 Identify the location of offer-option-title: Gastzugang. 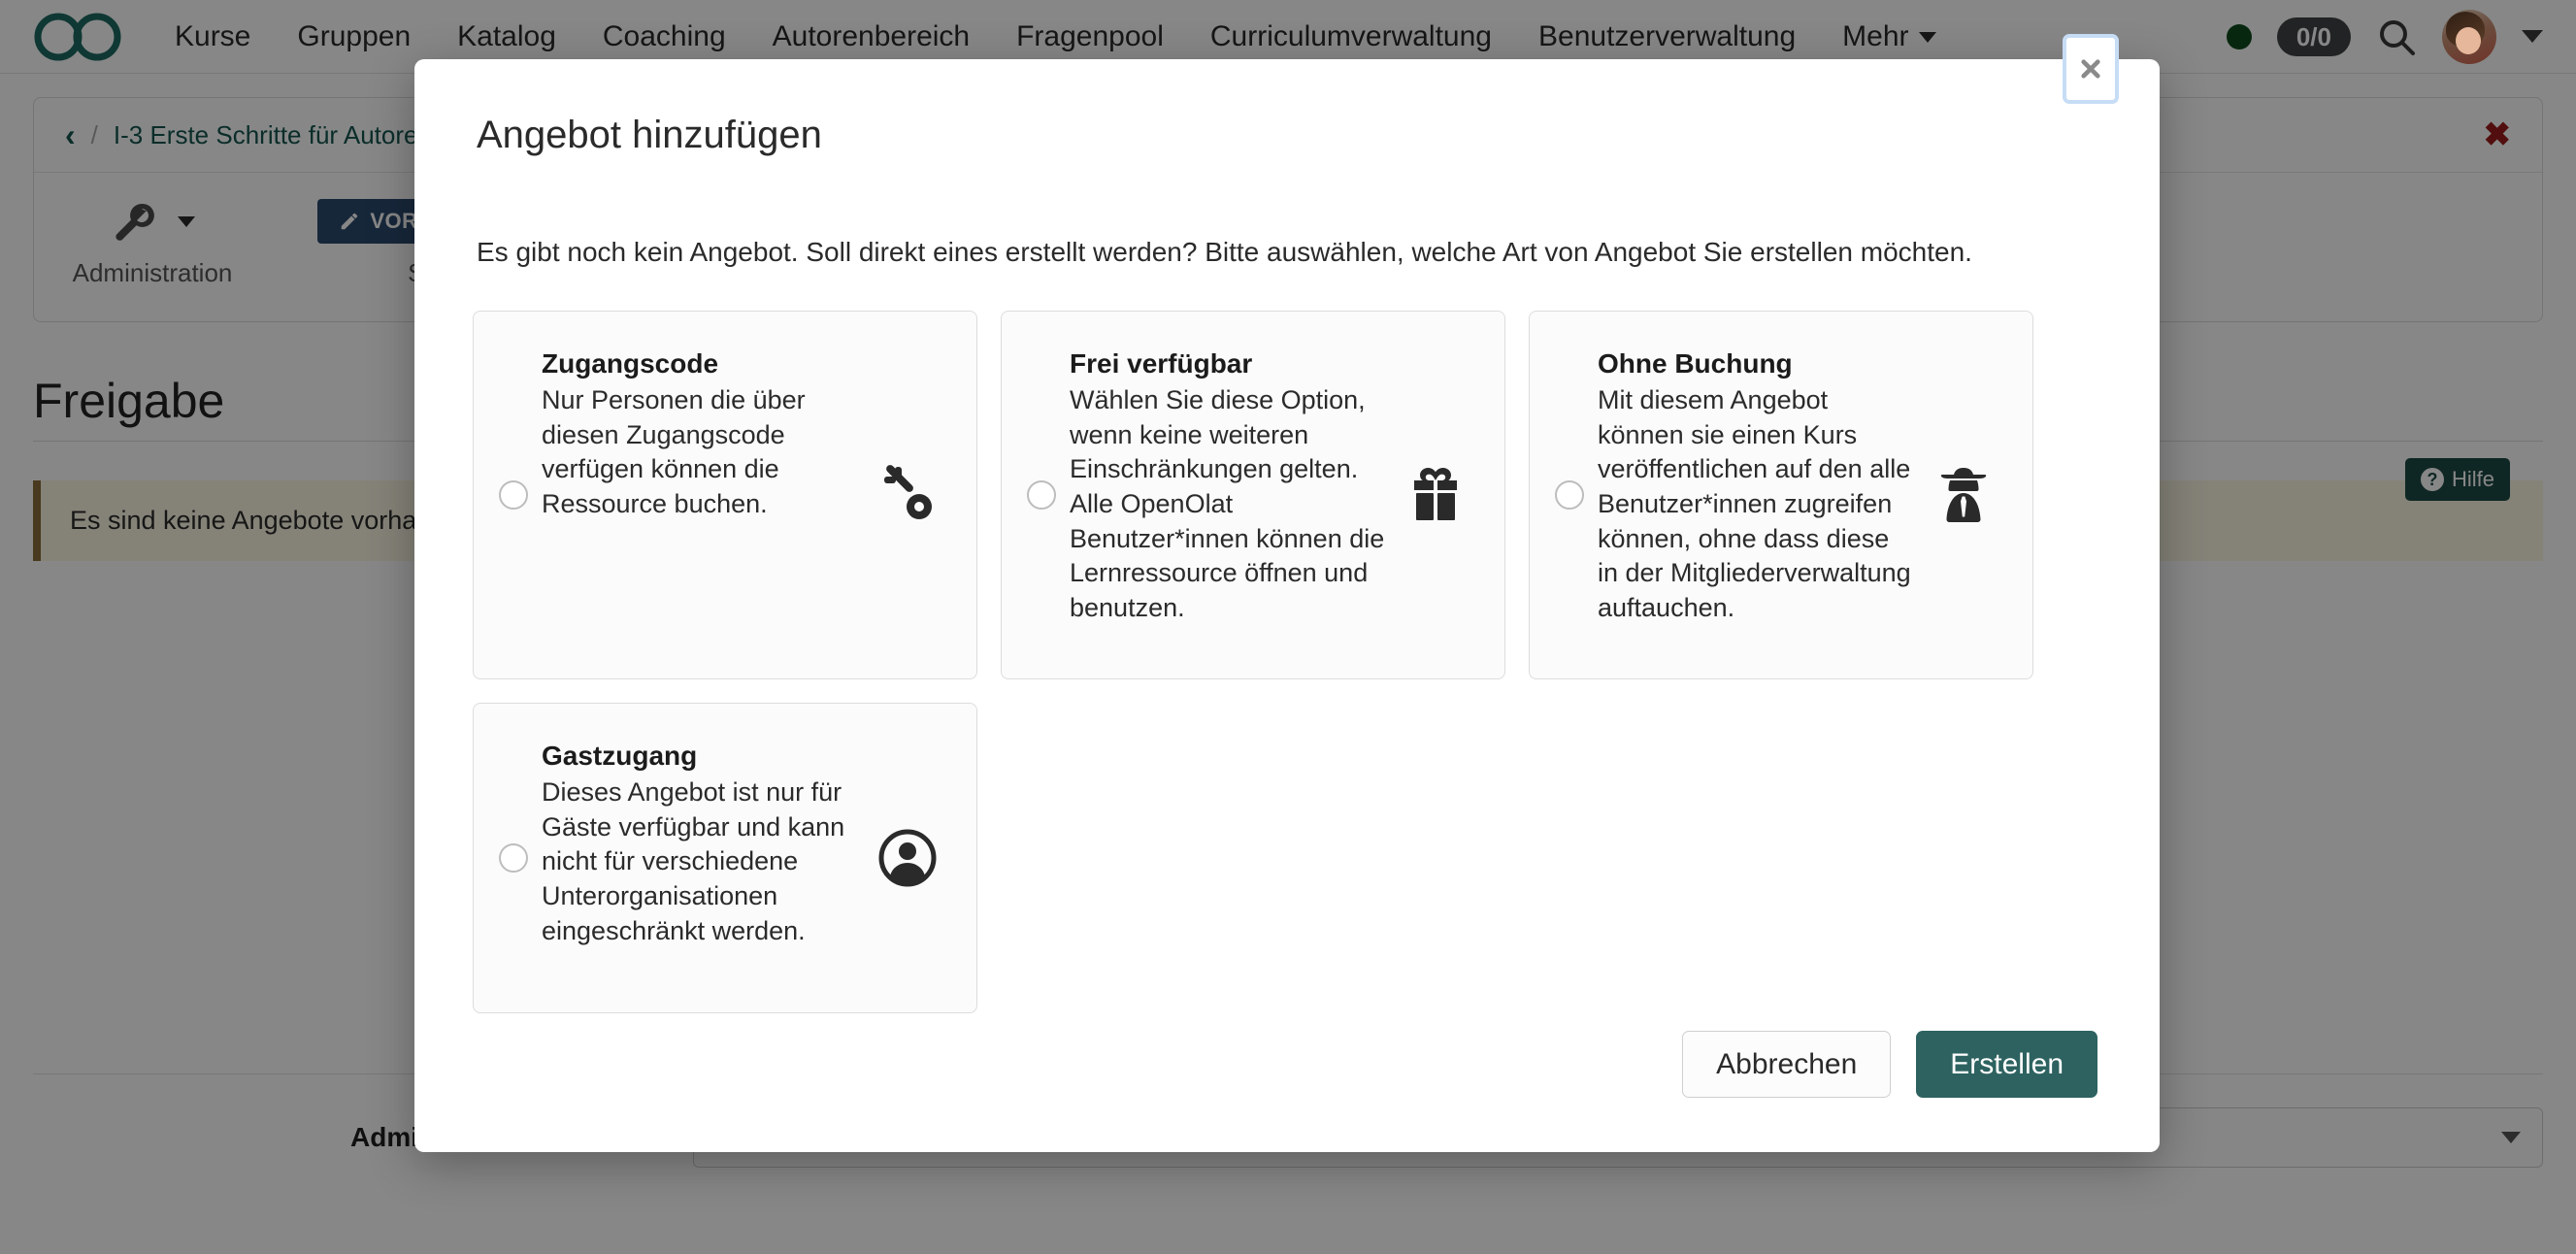
(620, 756).